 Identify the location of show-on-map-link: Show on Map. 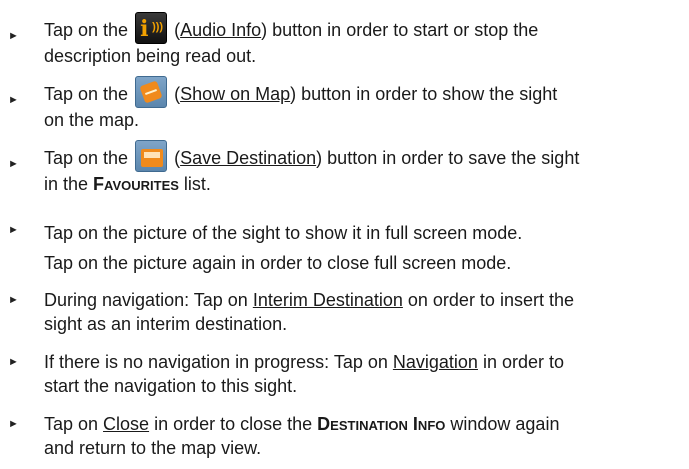
(235, 94).